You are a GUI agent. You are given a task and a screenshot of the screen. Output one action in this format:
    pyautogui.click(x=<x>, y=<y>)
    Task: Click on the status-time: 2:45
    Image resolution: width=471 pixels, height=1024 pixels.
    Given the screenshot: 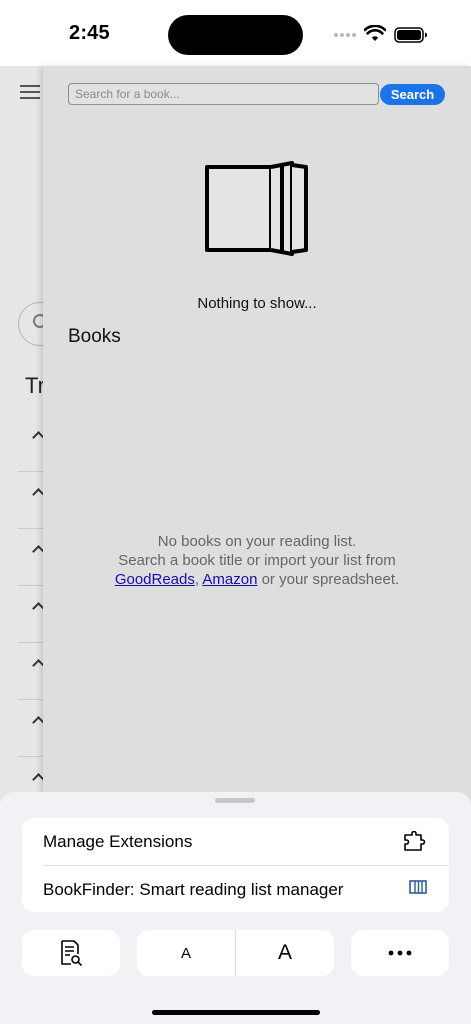 What is the action you would take?
    pyautogui.click(x=89, y=33)
    